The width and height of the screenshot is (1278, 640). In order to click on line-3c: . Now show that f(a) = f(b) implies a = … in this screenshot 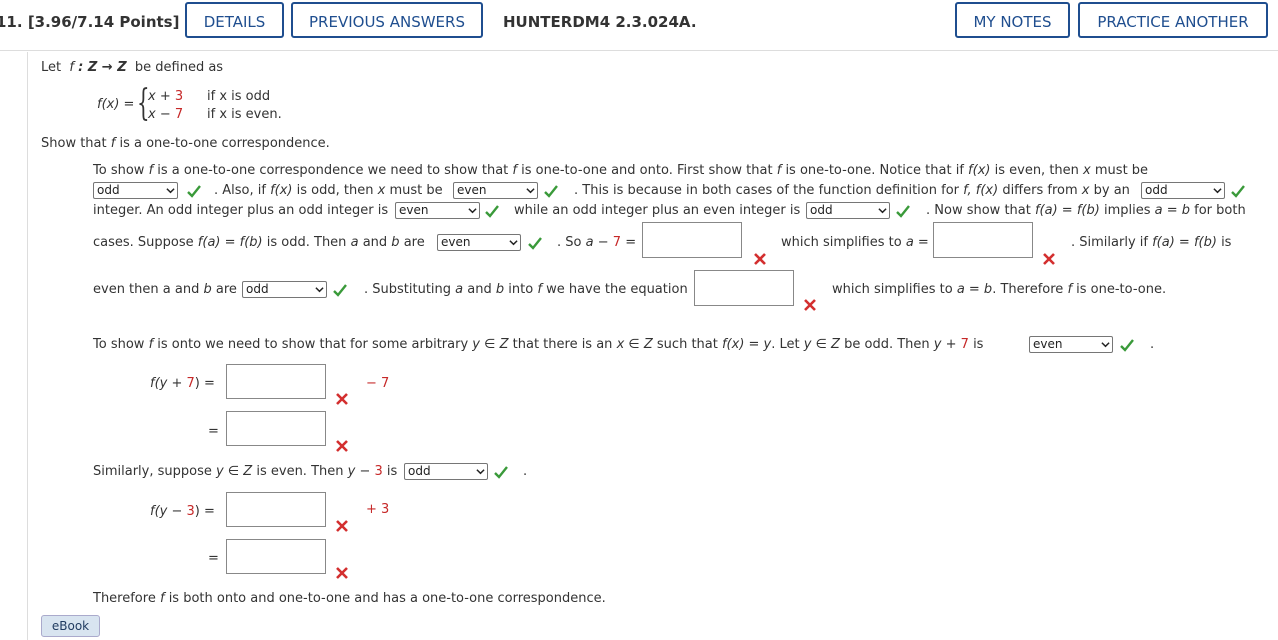, I will do `click(1086, 210)`.